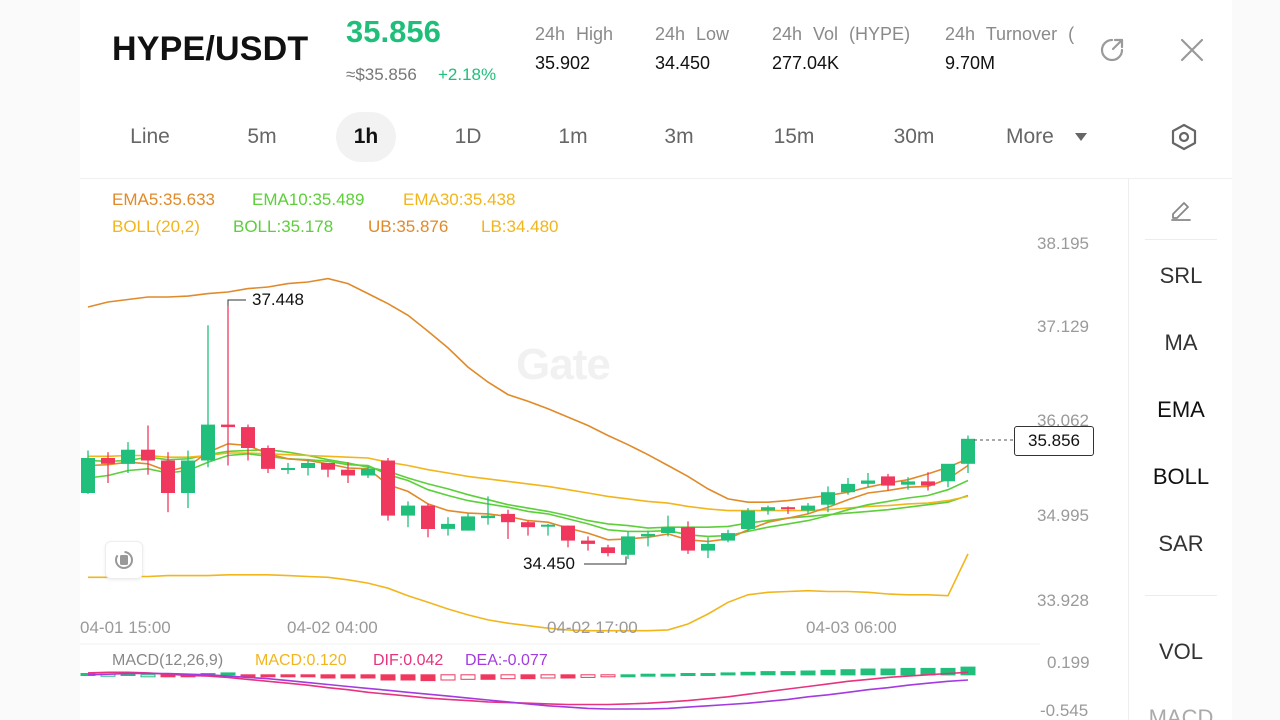  Describe the element at coordinates (1181, 477) in the screenshot. I see `side-item-boll: BOLL` at that location.